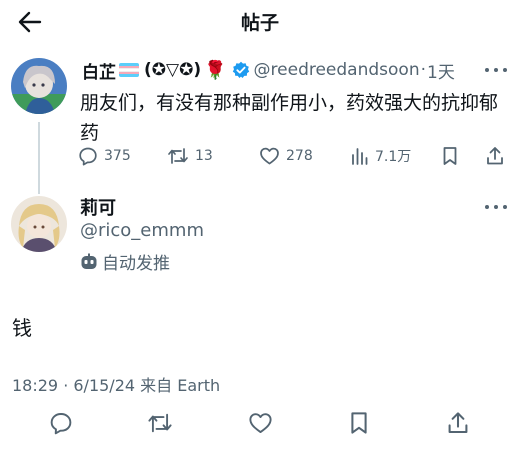 This screenshot has width=520, height=460. Describe the element at coordinates (116, 384) in the screenshot. I see `reply-timestamp: 18:29 · 6/15/24 来自 Earth` at that location.